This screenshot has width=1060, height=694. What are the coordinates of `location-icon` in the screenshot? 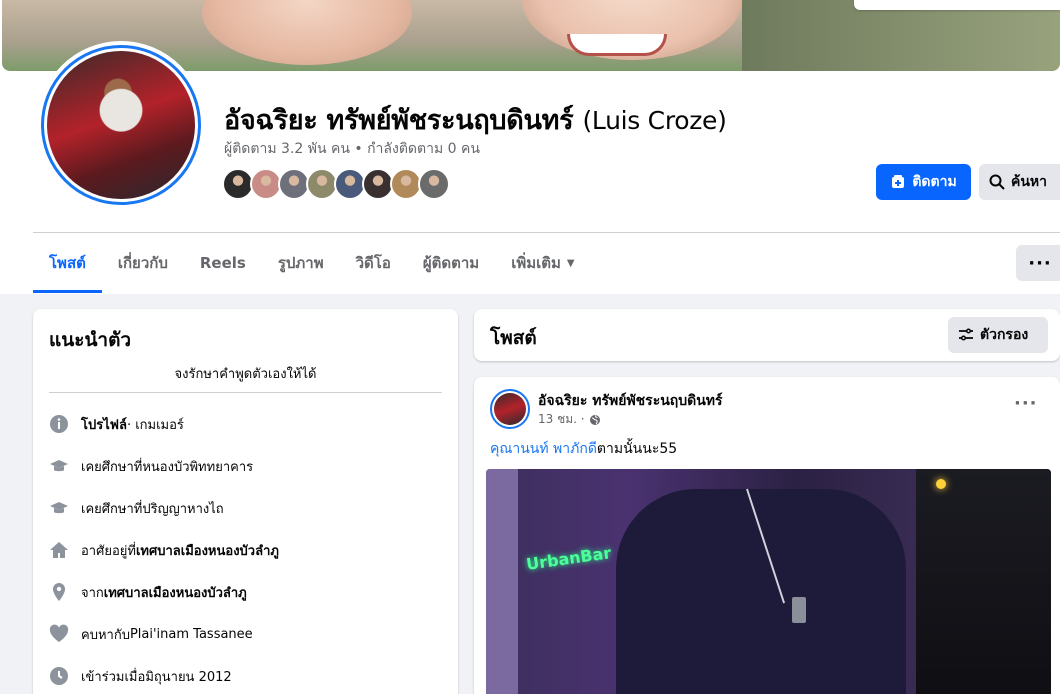 It's located at (59, 592).